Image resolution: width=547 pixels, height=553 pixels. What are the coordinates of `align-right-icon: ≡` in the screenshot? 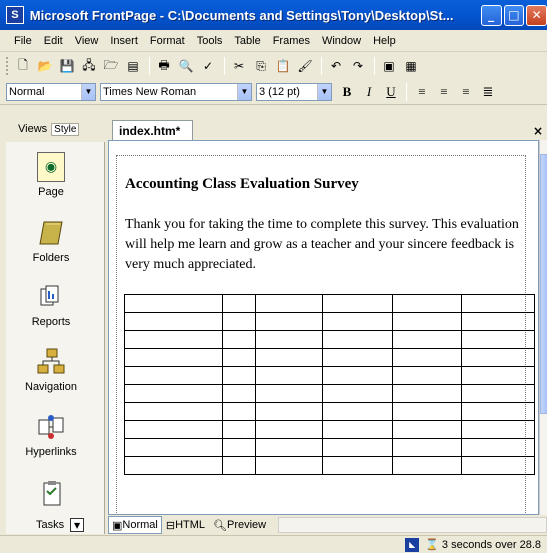 It's located at (466, 92).